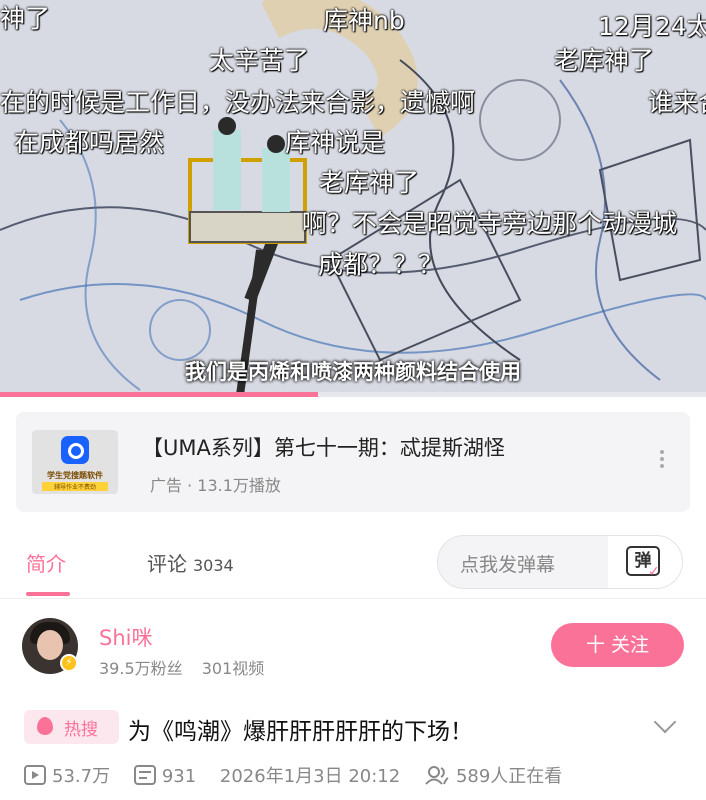  What do you see at coordinates (665, 722) in the screenshot?
I see `chevron-down-icon` at bounding box center [665, 722].